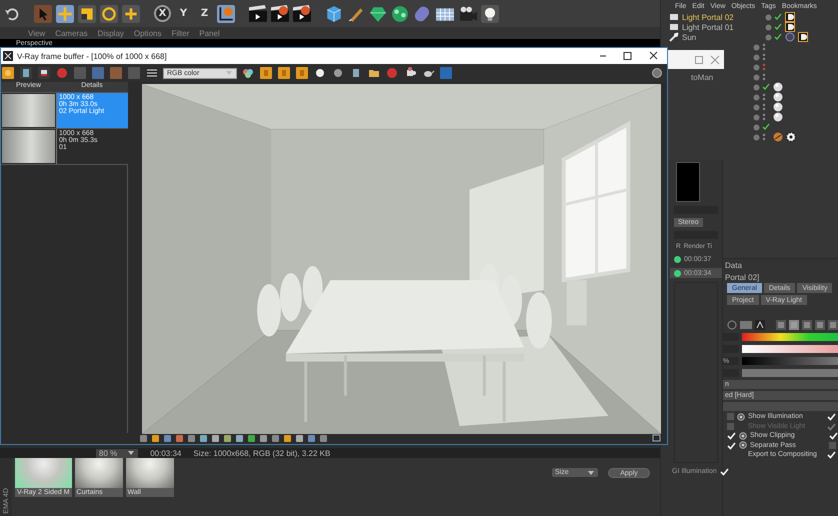  What do you see at coordinates (87, 13) in the screenshot?
I see `scale-icon` at bounding box center [87, 13].